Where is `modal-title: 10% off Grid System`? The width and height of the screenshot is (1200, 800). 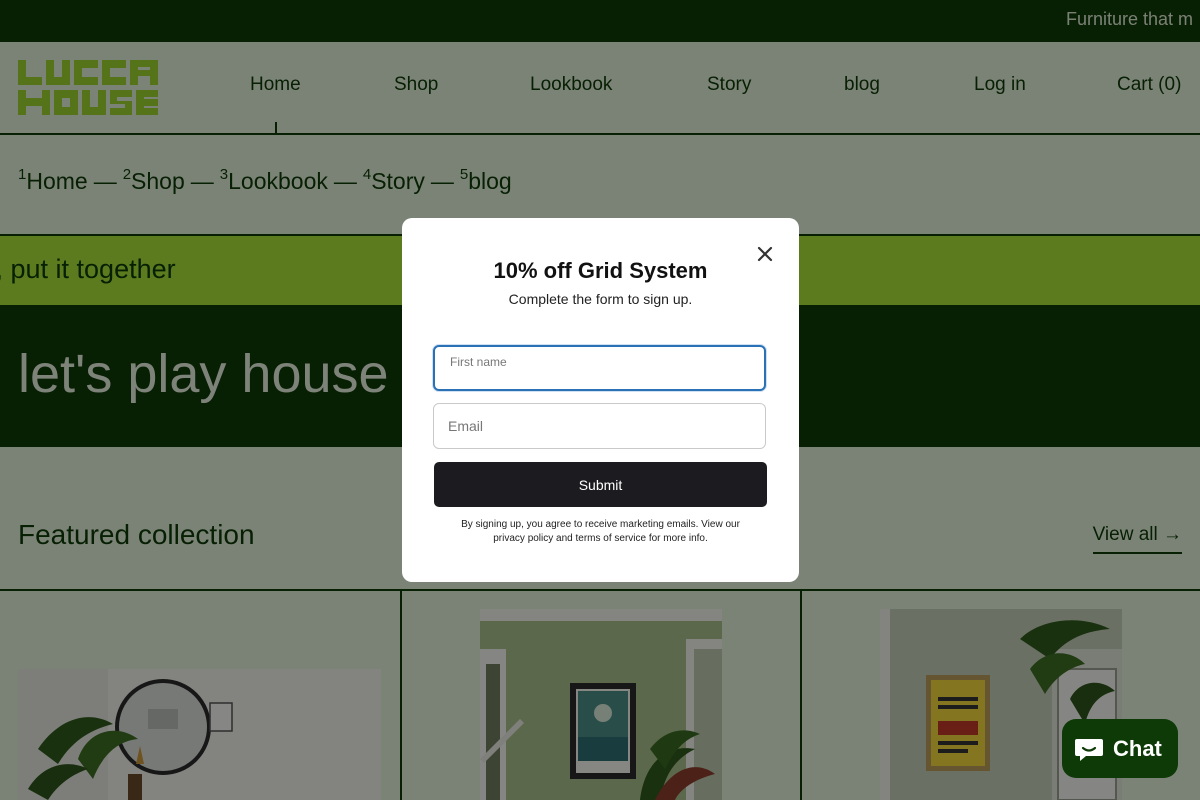 modal-title: 10% off Grid System is located at coordinates (600, 270).